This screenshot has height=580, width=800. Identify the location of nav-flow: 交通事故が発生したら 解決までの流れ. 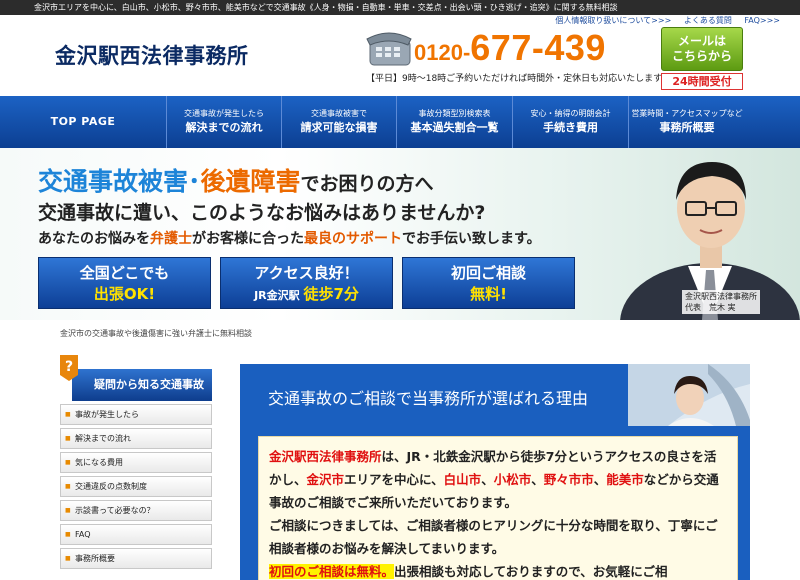
(224, 122).